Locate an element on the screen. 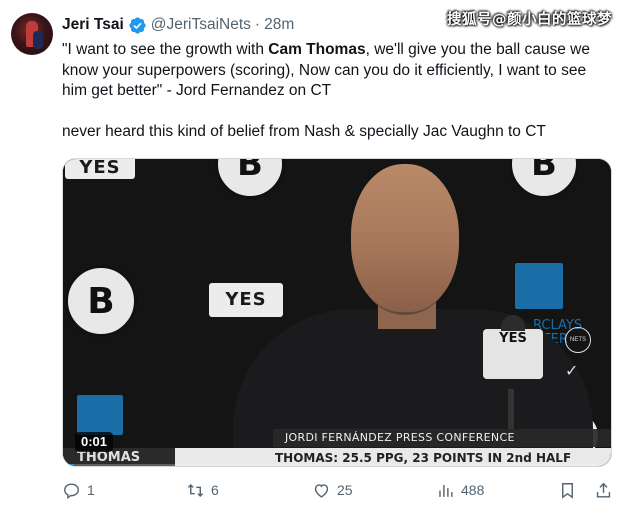 The height and width of the screenshot is (516, 626). views-icon is located at coordinates (446, 490).